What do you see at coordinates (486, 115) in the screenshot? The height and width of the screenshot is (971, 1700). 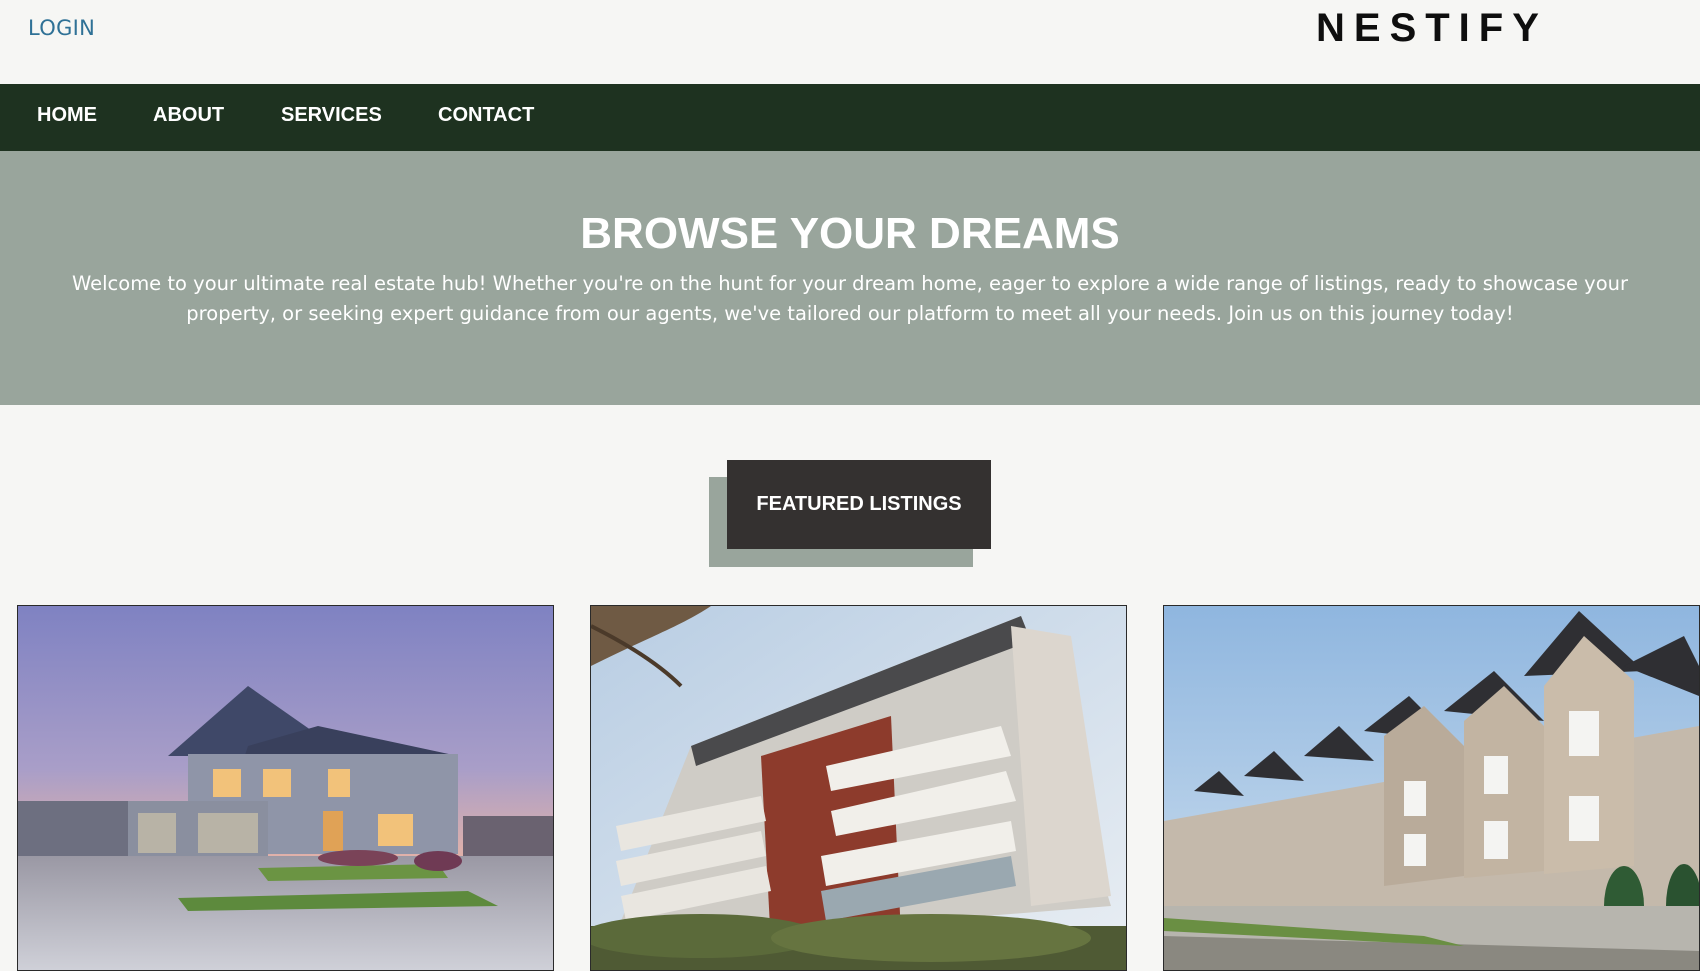 I see `nav-item-contact: CONTACT` at bounding box center [486, 115].